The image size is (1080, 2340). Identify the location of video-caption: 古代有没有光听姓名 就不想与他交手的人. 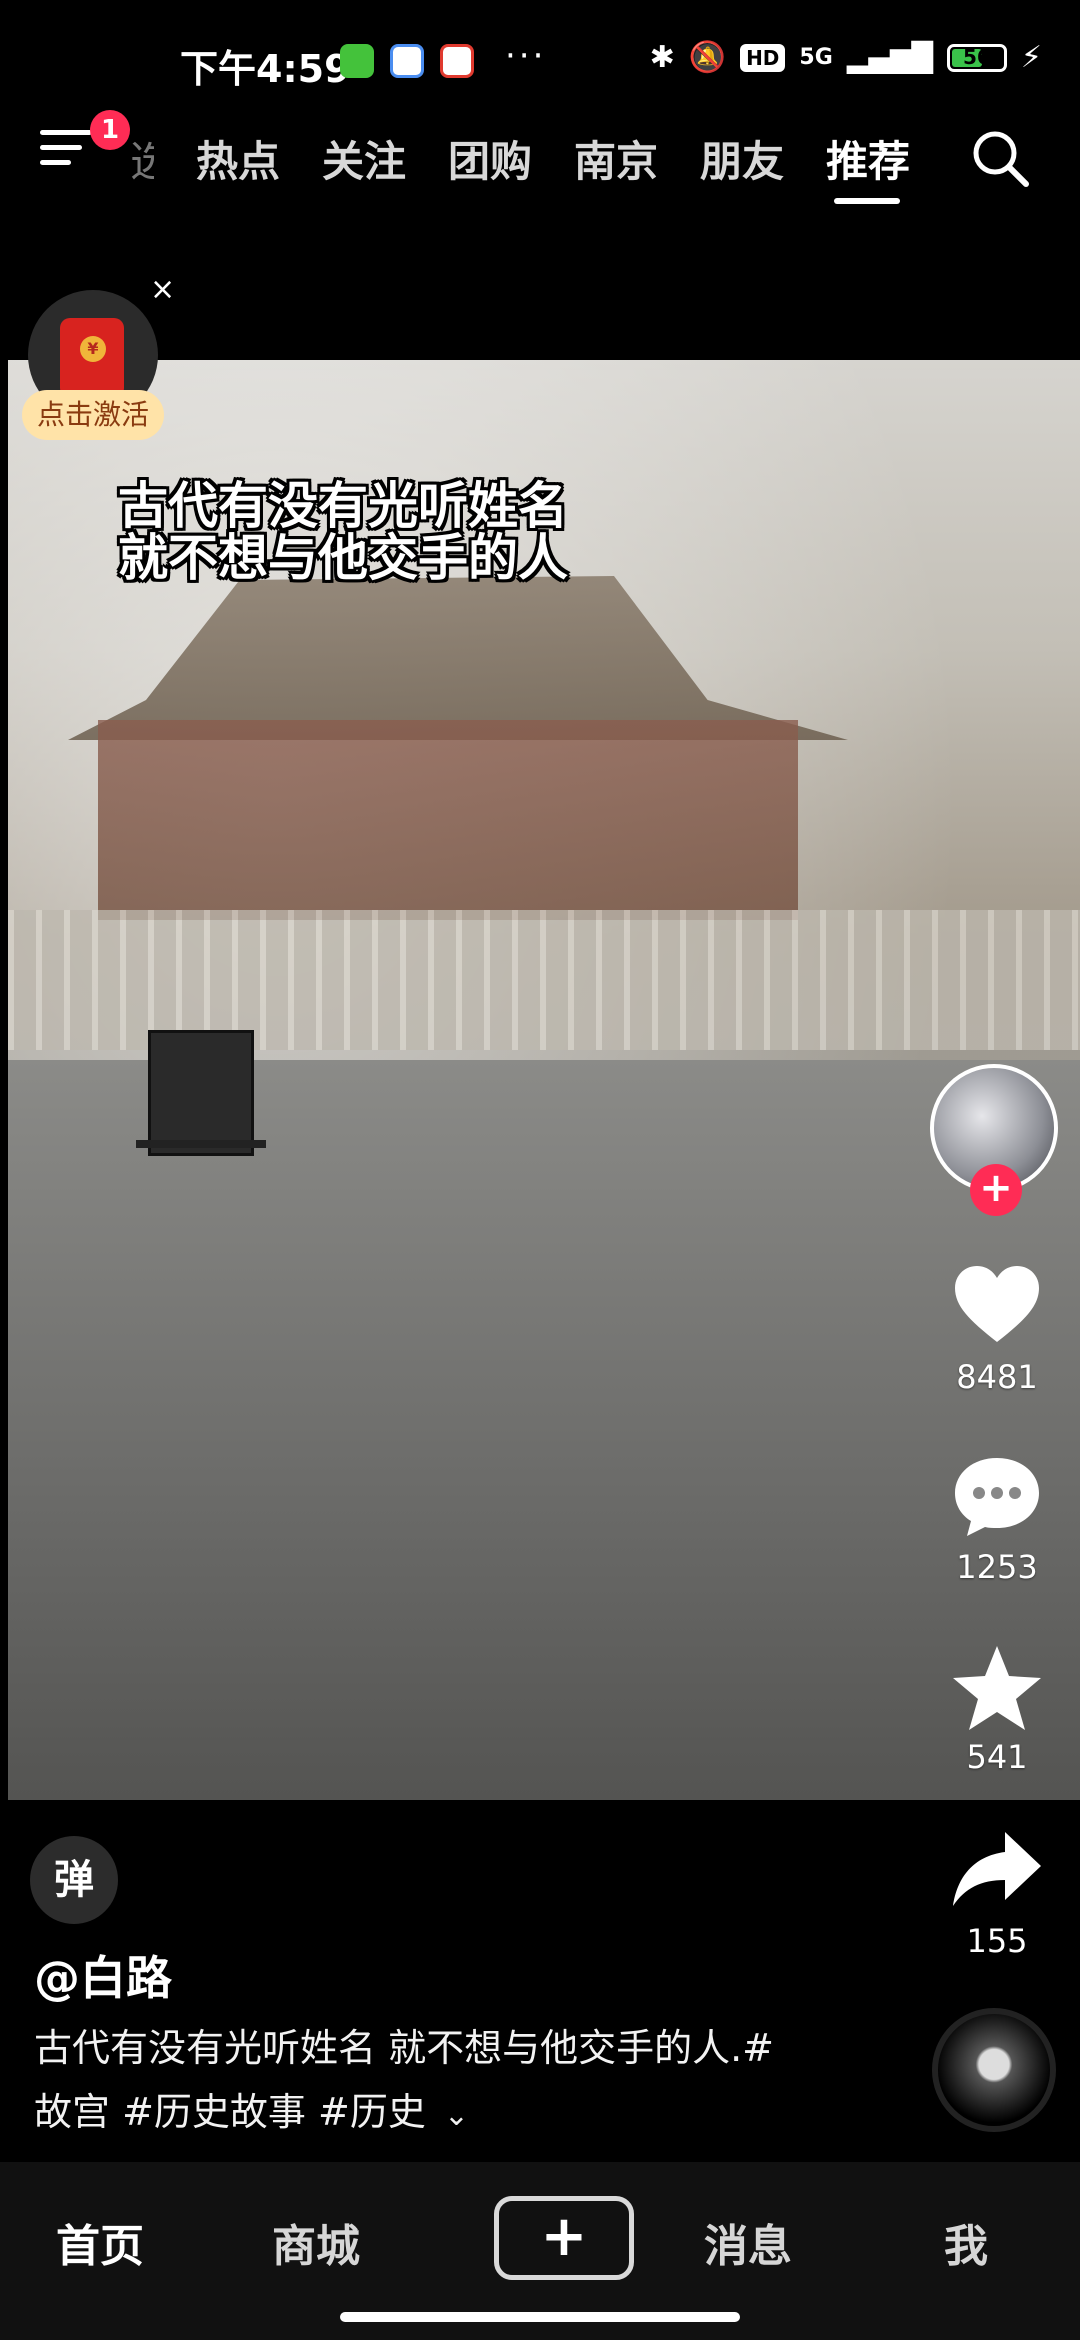
(343, 532).